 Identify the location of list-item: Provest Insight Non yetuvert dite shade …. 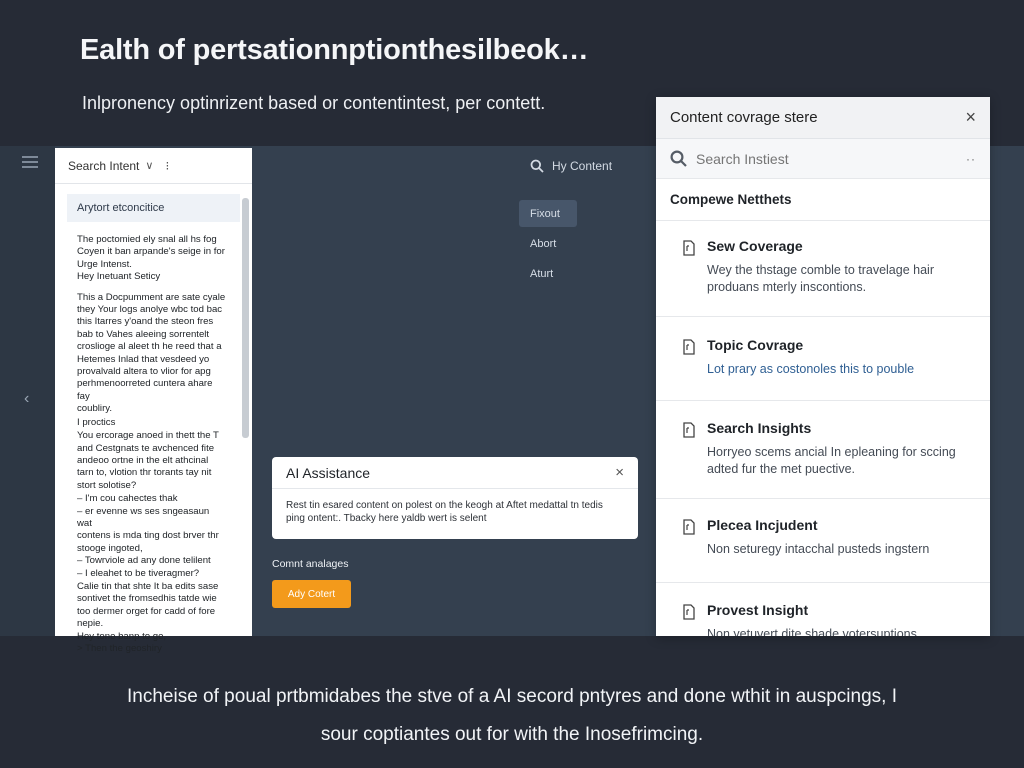
(823, 609).